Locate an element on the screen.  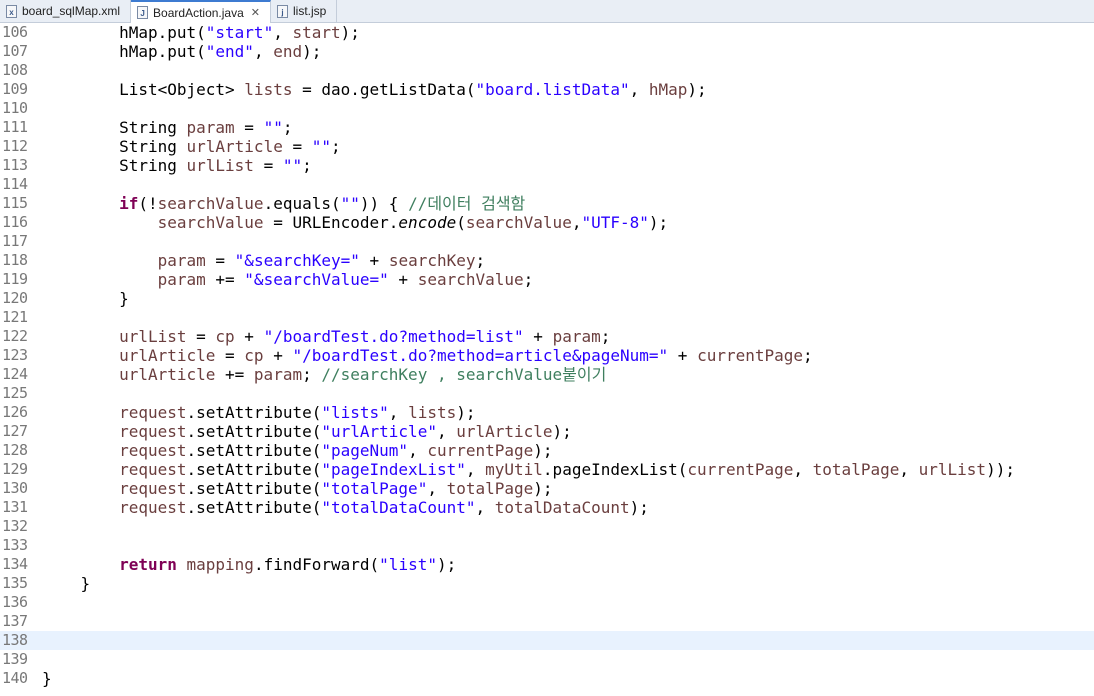
code-line: 132 is located at coordinates (547, 526).